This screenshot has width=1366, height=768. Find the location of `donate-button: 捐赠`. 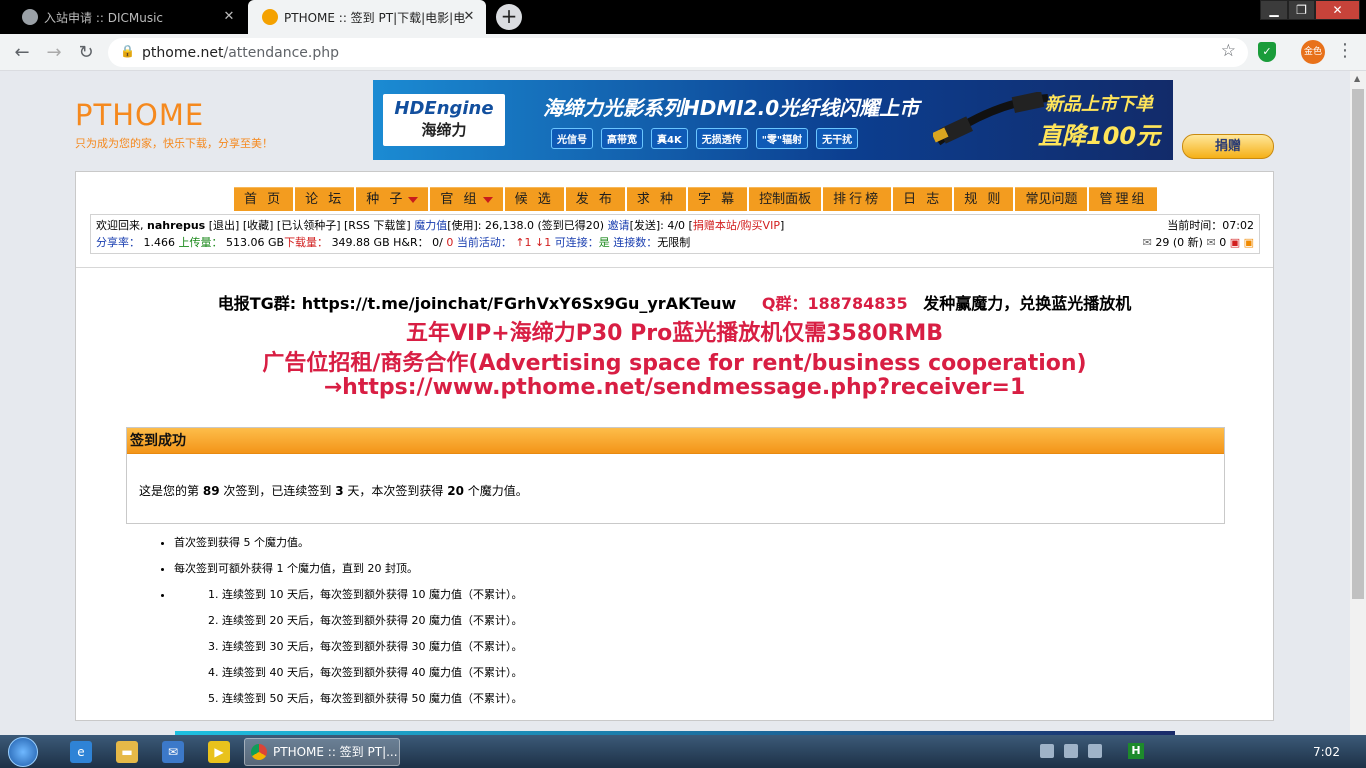

donate-button: 捐赠 is located at coordinates (1228, 146).